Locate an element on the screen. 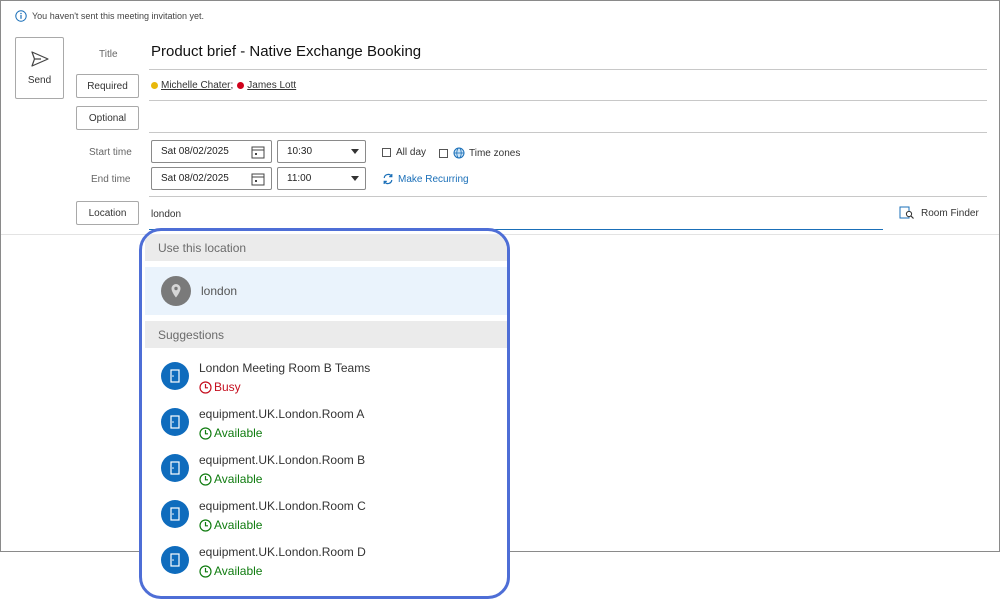 This screenshot has height=602, width=1000. time-separator is located at coordinates (568, 196).